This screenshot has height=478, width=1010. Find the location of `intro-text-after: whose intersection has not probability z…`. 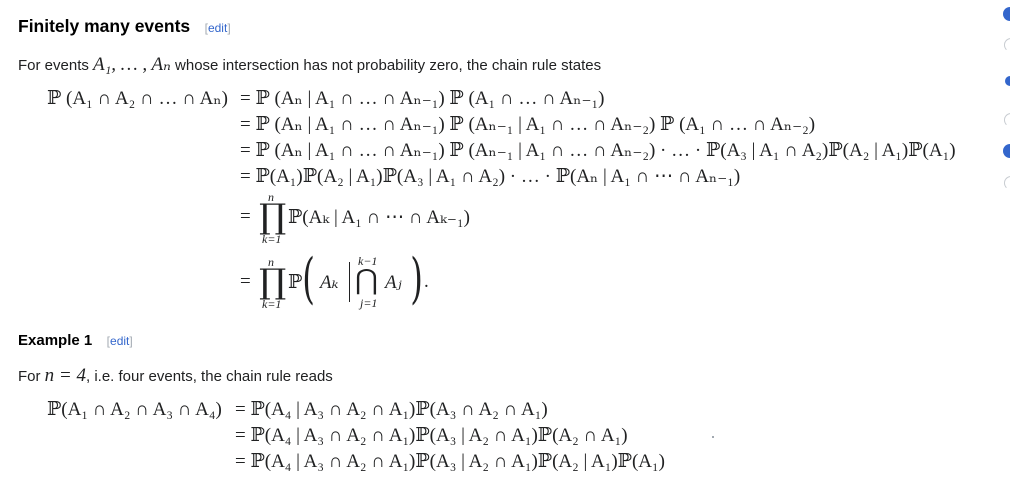

intro-text-after: whose intersection has not probability z… is located at coordinates (386, 65).